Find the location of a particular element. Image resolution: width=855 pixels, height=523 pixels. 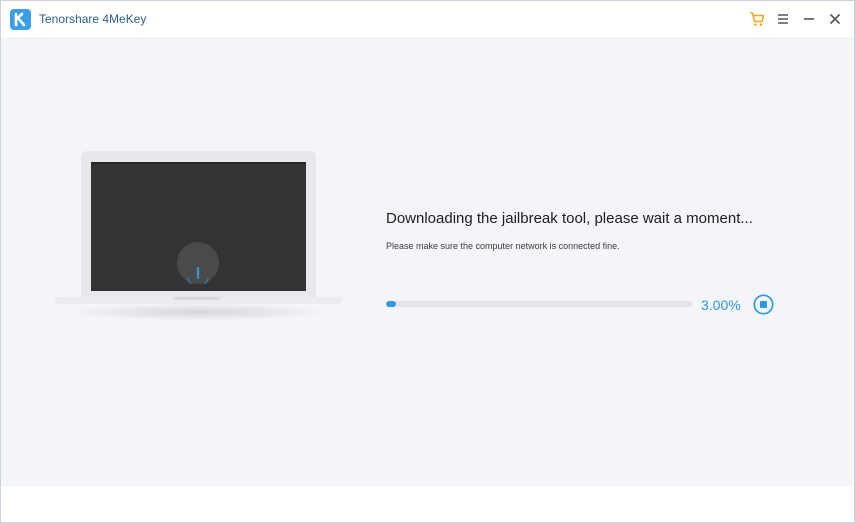

progress-bar is located at coordinates (539, 304).